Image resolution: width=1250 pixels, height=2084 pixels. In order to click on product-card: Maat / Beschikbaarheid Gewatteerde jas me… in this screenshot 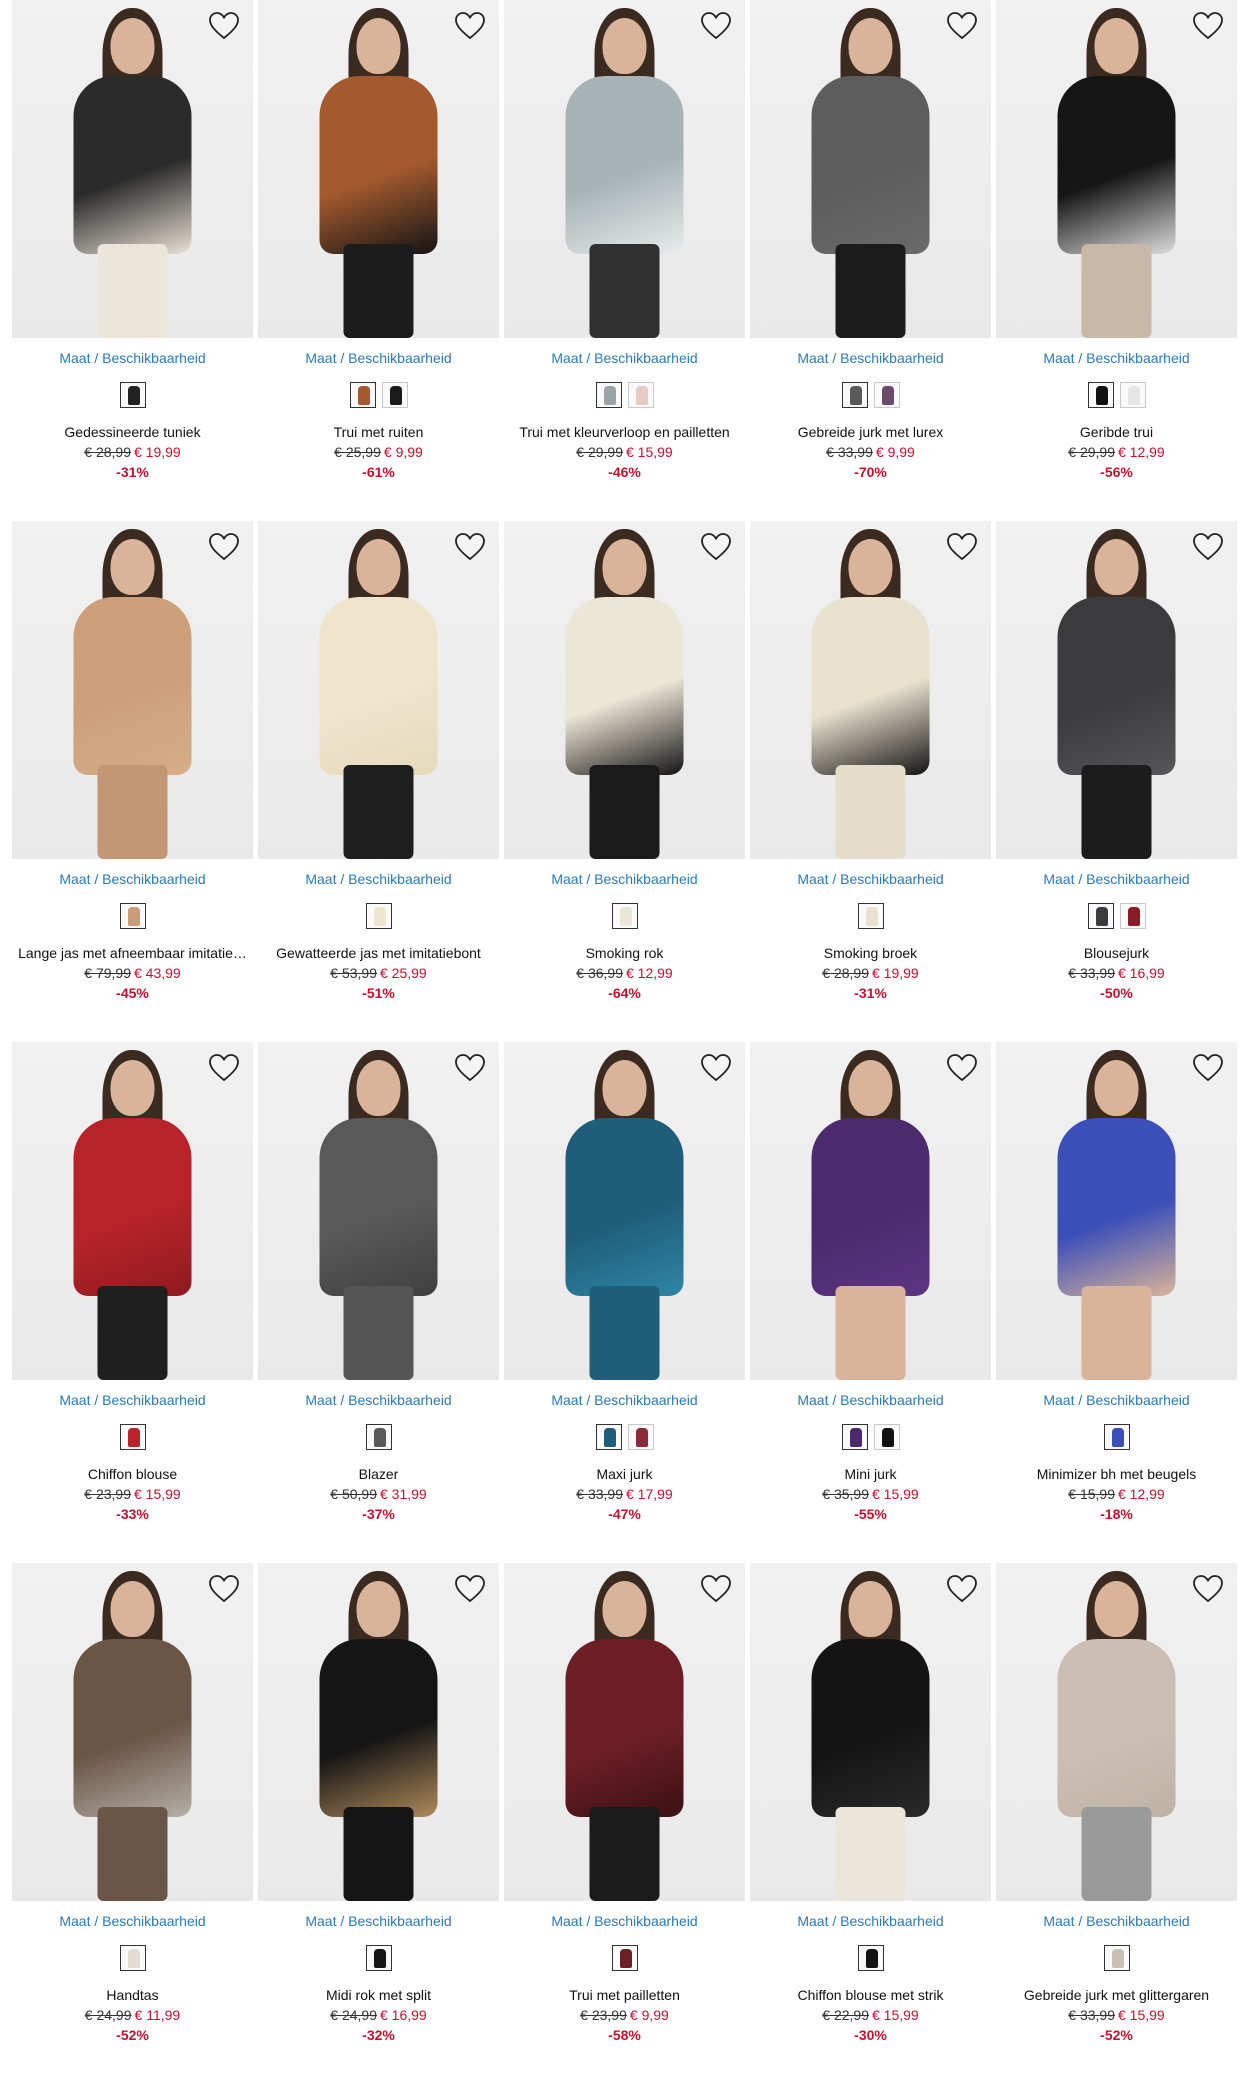, I will do `click(378, 781)`.